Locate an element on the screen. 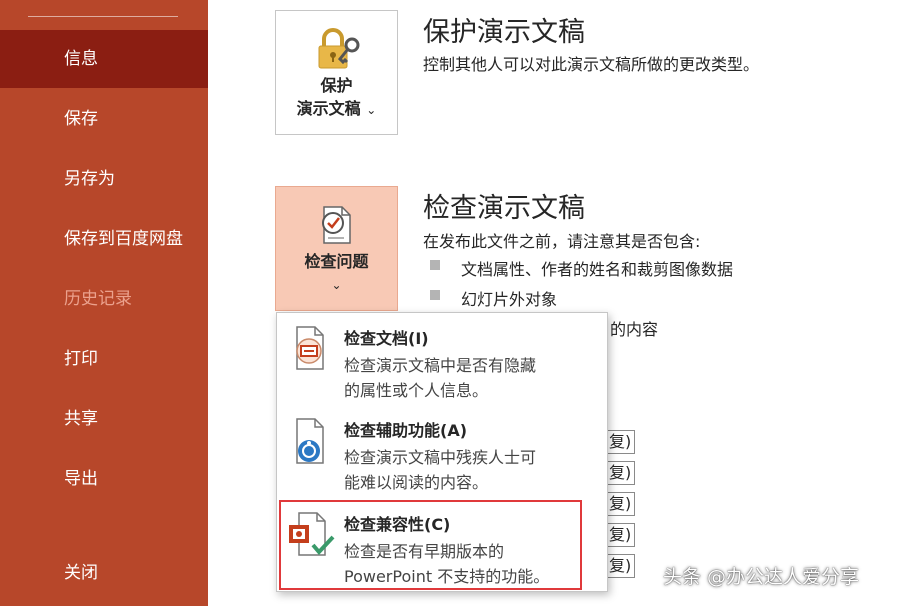  menu-item-inspect-document: 检查文档(I) 检查演示文稿中是否有隐藏 的属性或个人信息。 is located at coordinates (442, 362).